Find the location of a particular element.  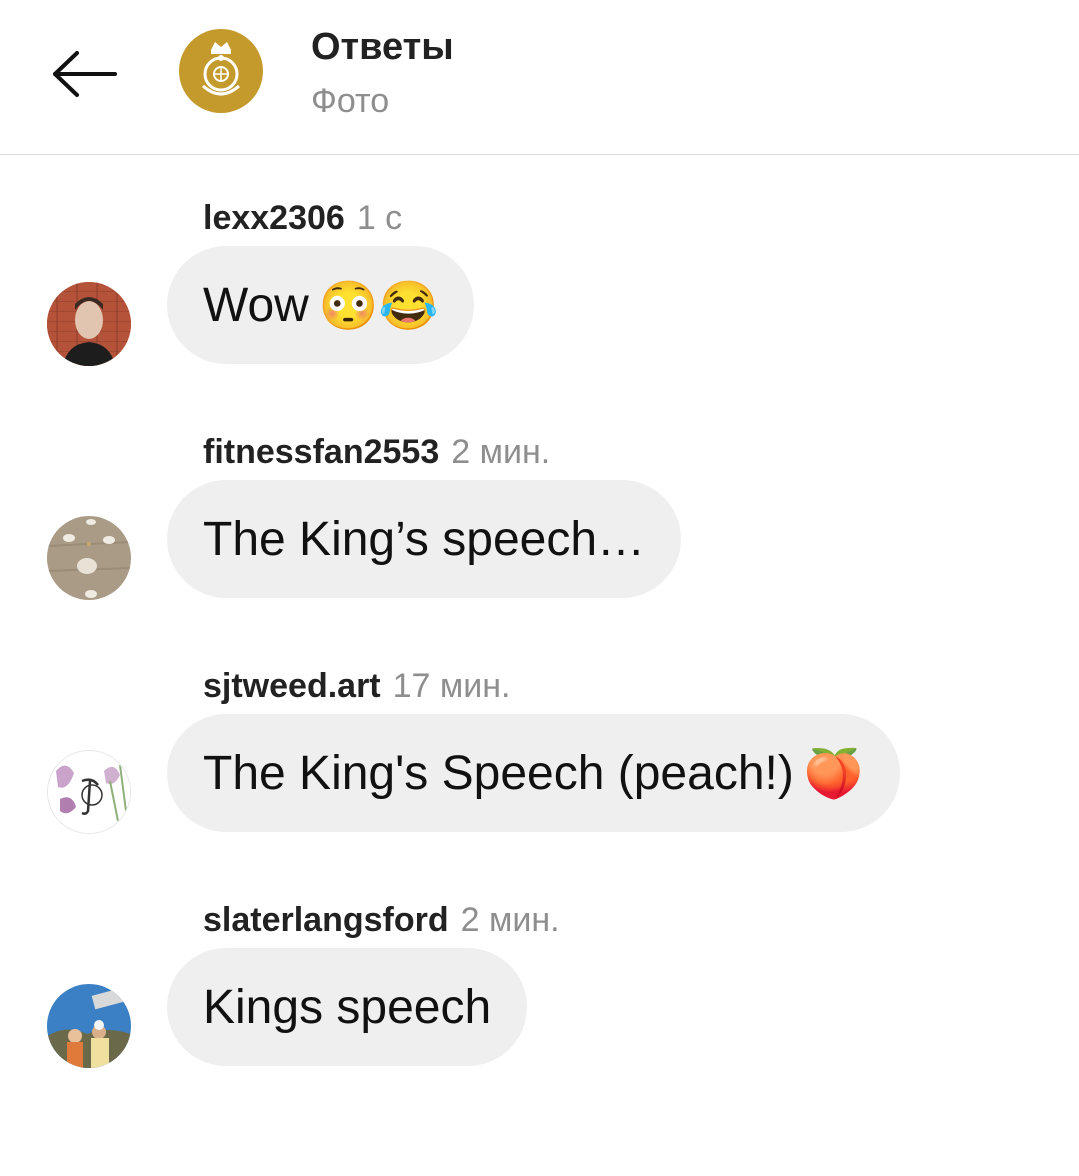

comment-meta: sjtweed.art 17 мин. is located at coordinates (356, 686).